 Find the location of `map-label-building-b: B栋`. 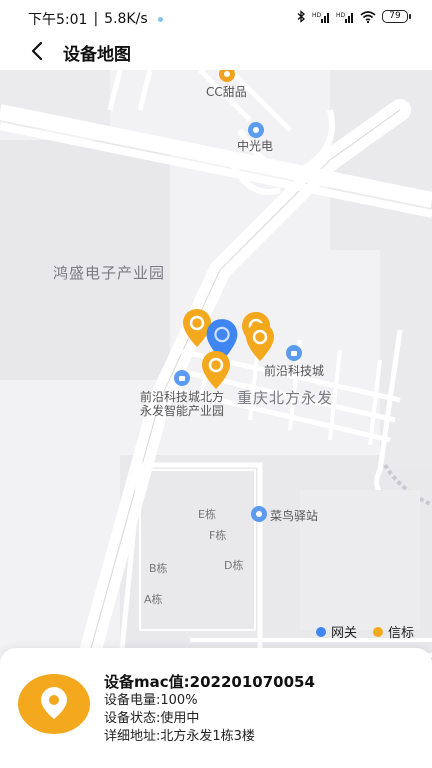

map-label-building-b: B栋 is located at coordinates (158, 568).